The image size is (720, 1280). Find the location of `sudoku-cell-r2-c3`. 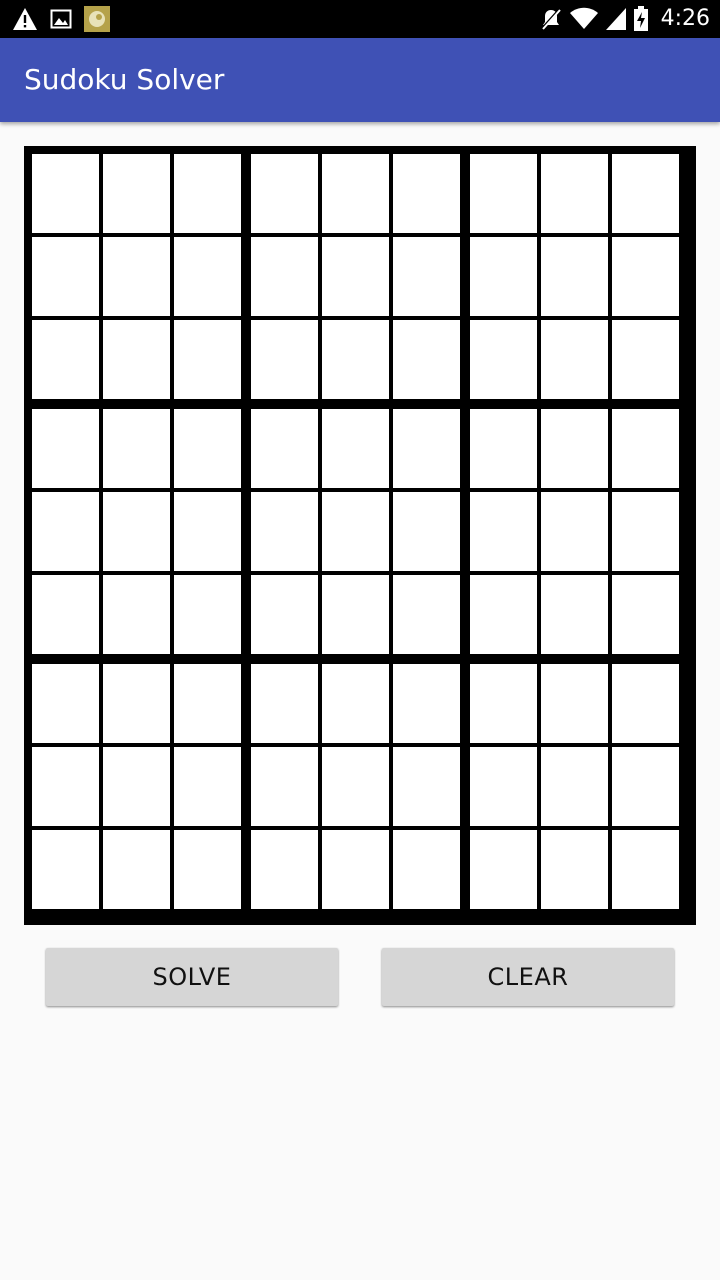

sudoku-cell-r2-c3 is located at coordinates (207, 276).